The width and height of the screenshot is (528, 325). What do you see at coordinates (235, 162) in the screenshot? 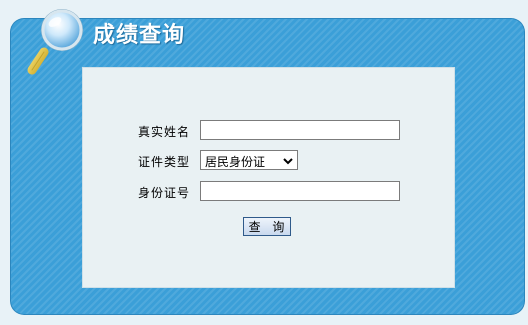
I see `cert-type-value: 居民身份证` at bounding box center [235, 162].